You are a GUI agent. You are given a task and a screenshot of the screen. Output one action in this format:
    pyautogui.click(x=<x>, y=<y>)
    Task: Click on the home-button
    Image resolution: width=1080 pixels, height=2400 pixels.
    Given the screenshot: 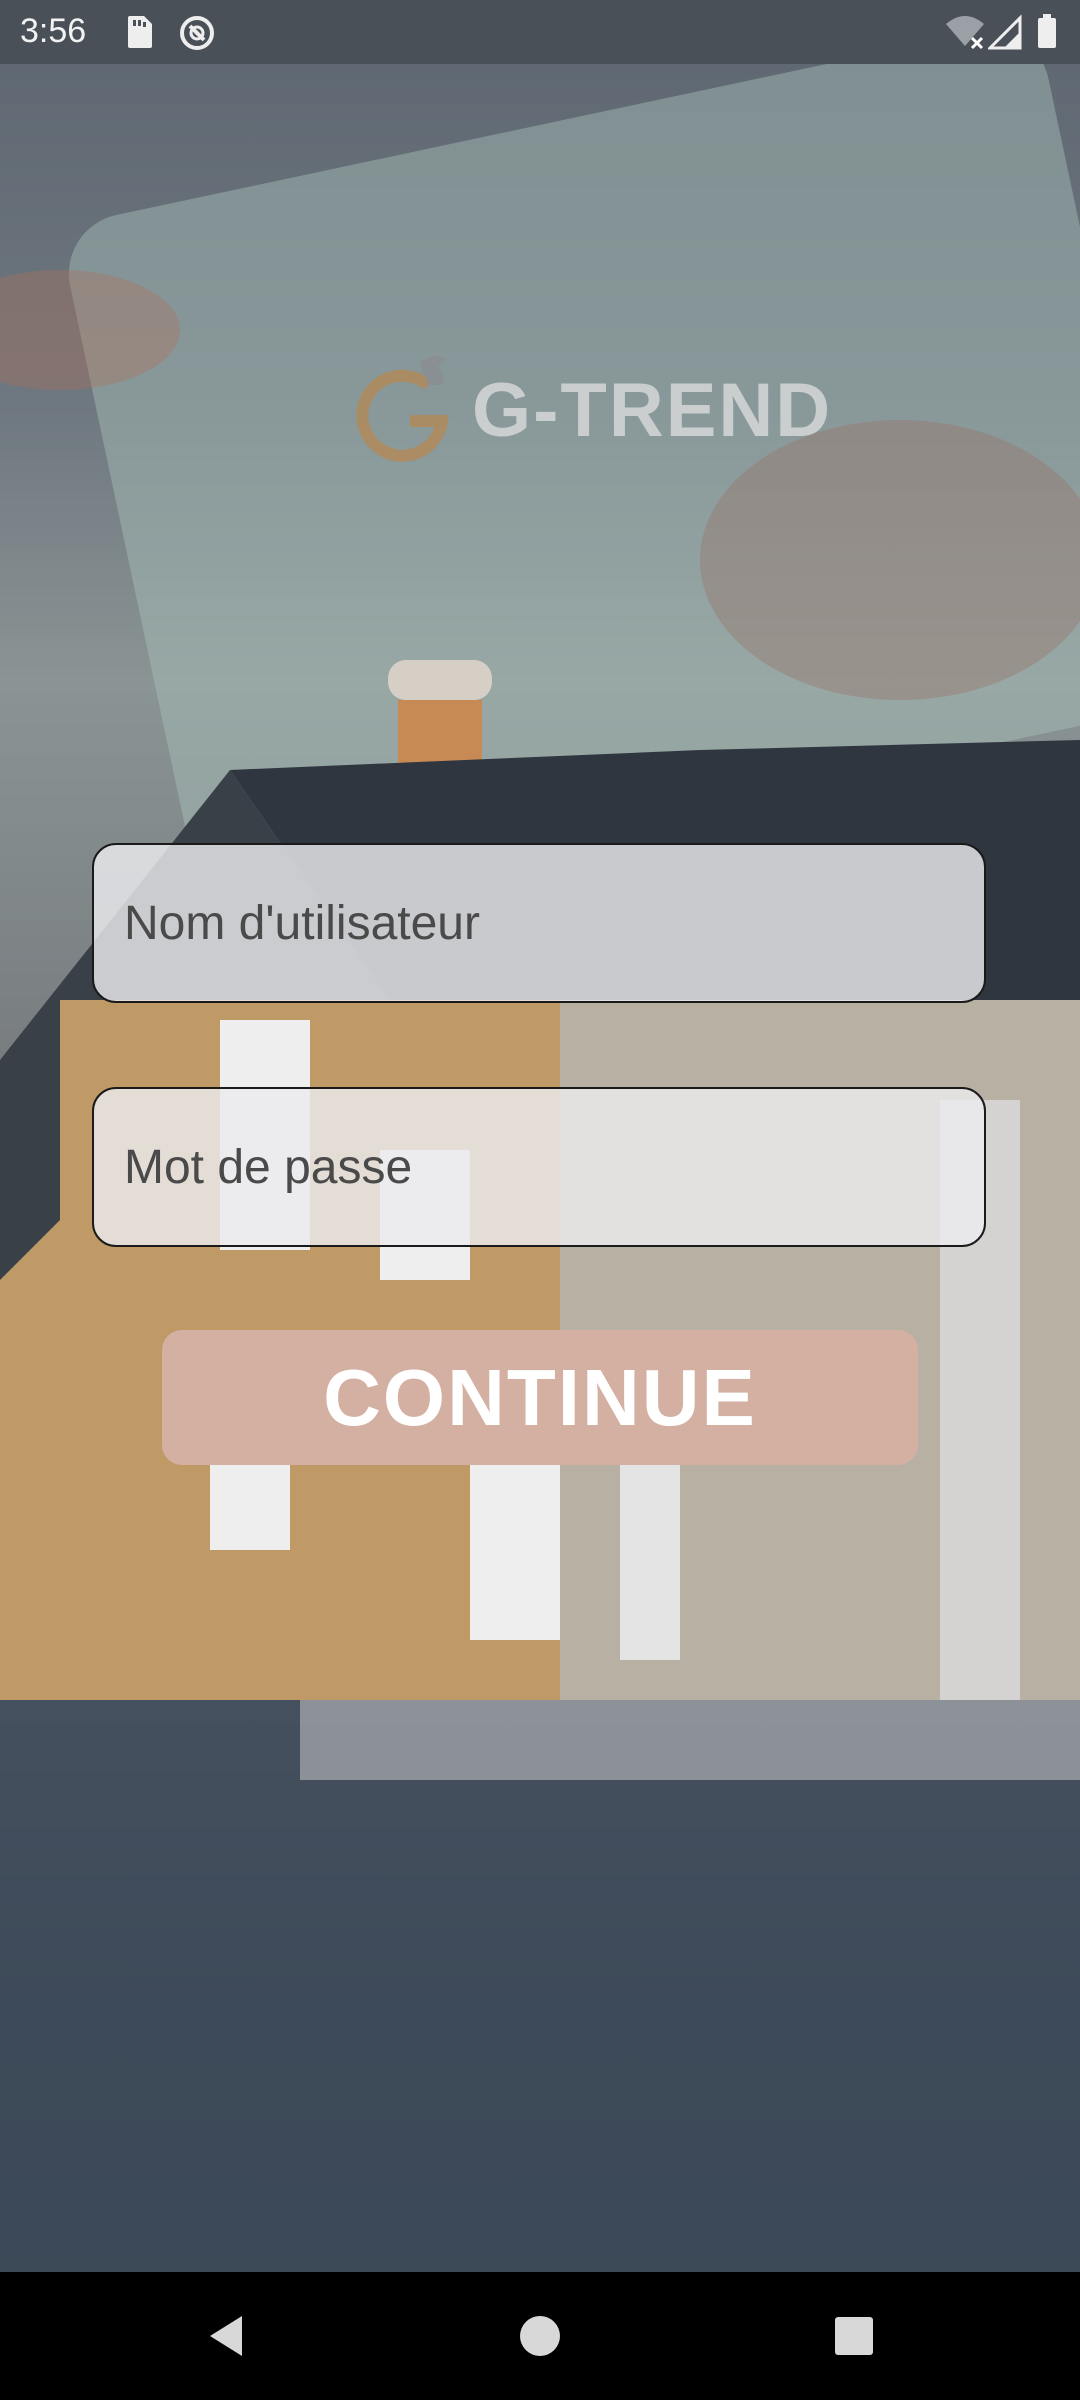 What is the action you would take?
    pyautogui.click(x=540, y=2336)
    